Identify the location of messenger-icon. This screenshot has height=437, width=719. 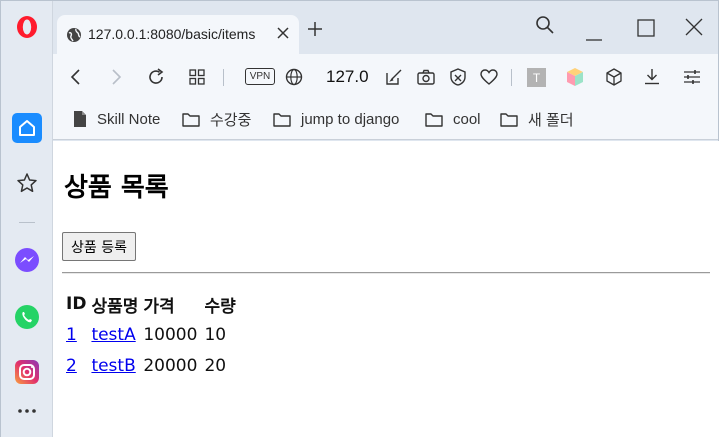
(27, 260).